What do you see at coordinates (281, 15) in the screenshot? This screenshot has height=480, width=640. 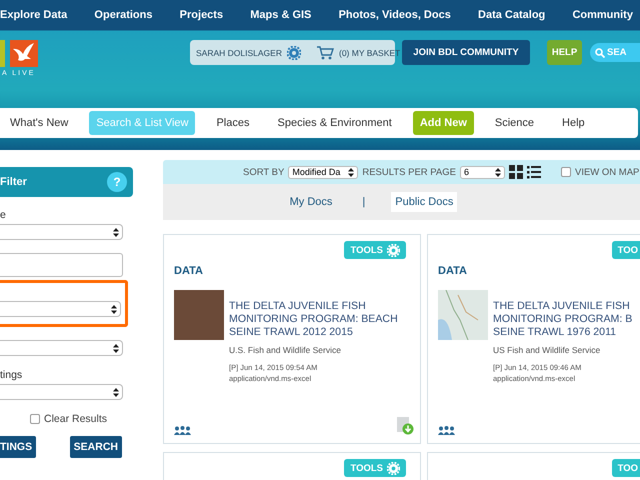 I see `top-nav-link: Maps & GIS` at bounding box center [281, 15].